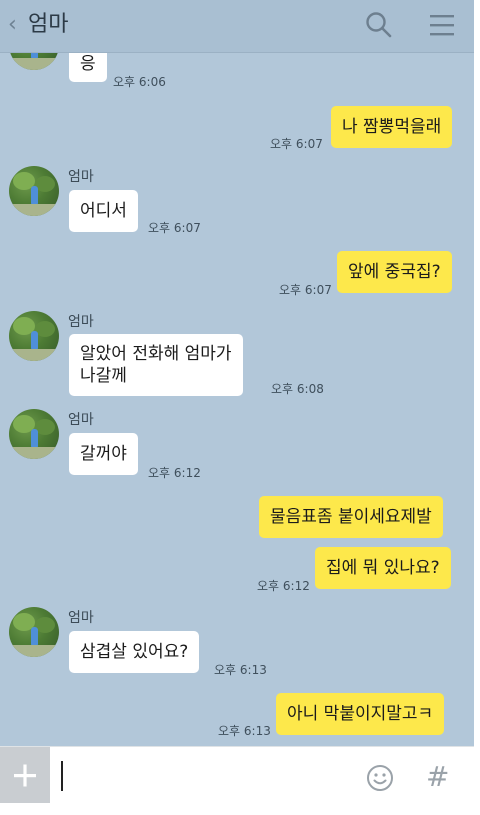 This screenshot has width=480, height=815. Describe the element at coordinates (139, 82) in the screenshot. I see `message-time: 오후 6:06` at that location.